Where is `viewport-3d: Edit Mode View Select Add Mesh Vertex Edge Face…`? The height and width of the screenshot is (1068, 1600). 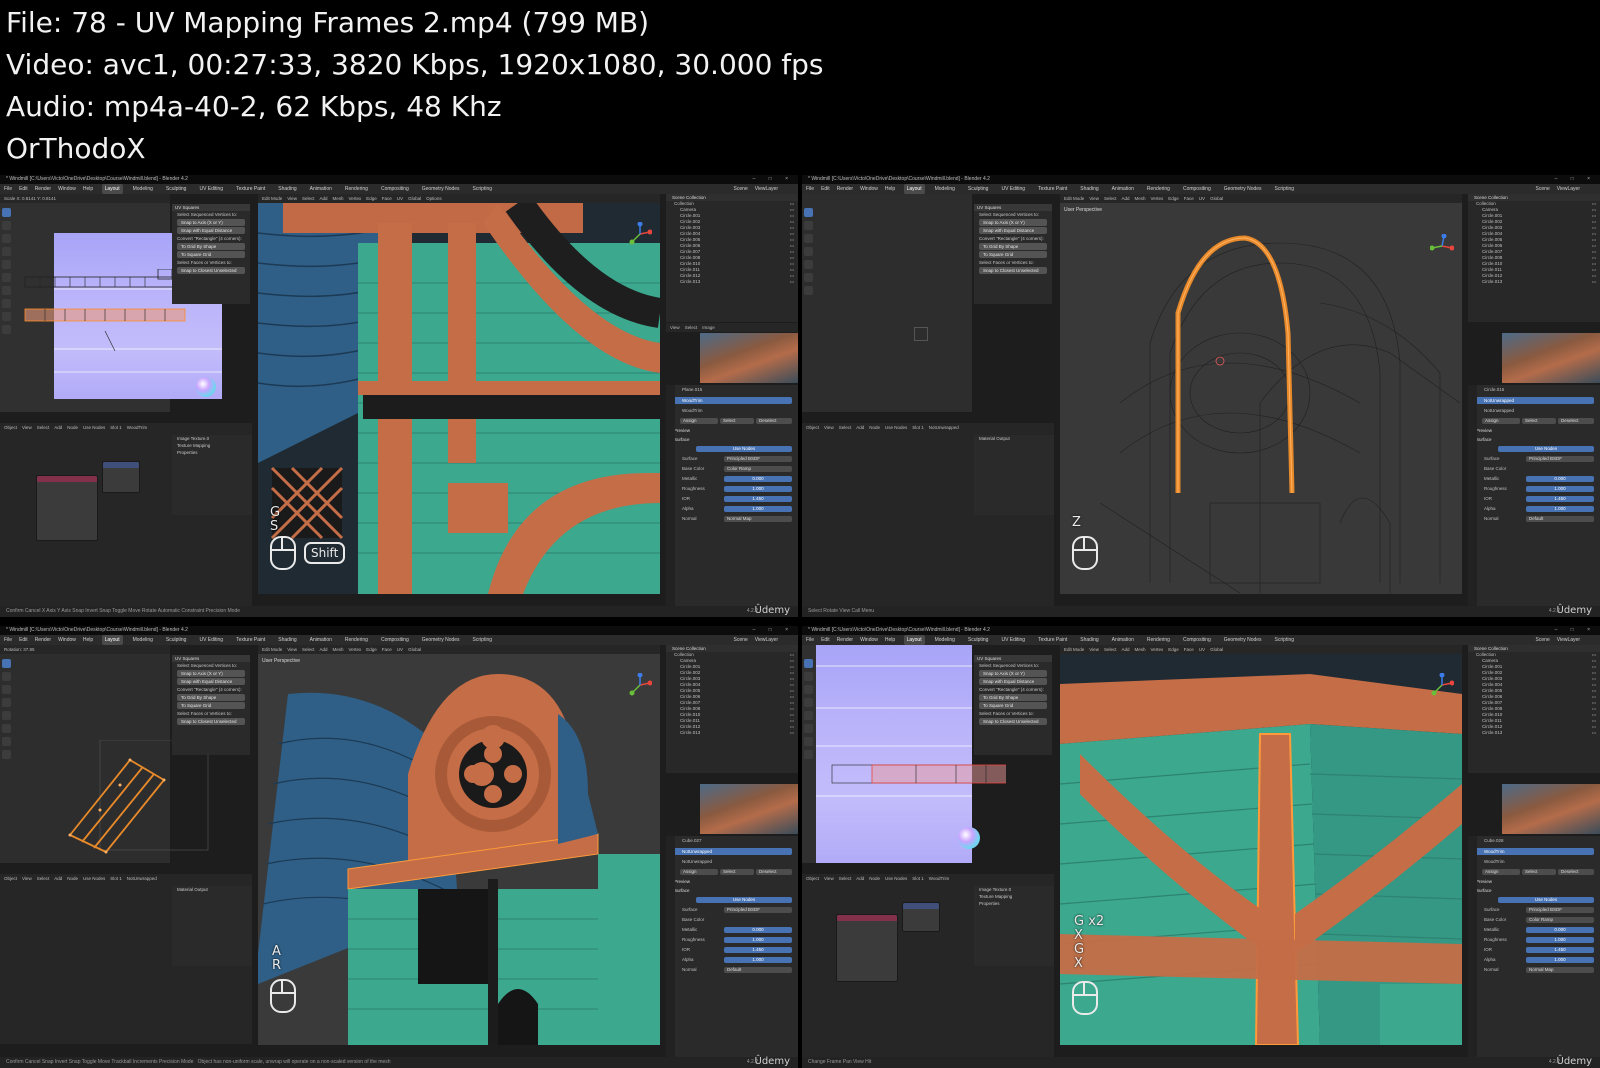 viewport-3d: Edit Mode View Select Add Mesh Vertex Edge Face… is located at coordinates (459, 845).